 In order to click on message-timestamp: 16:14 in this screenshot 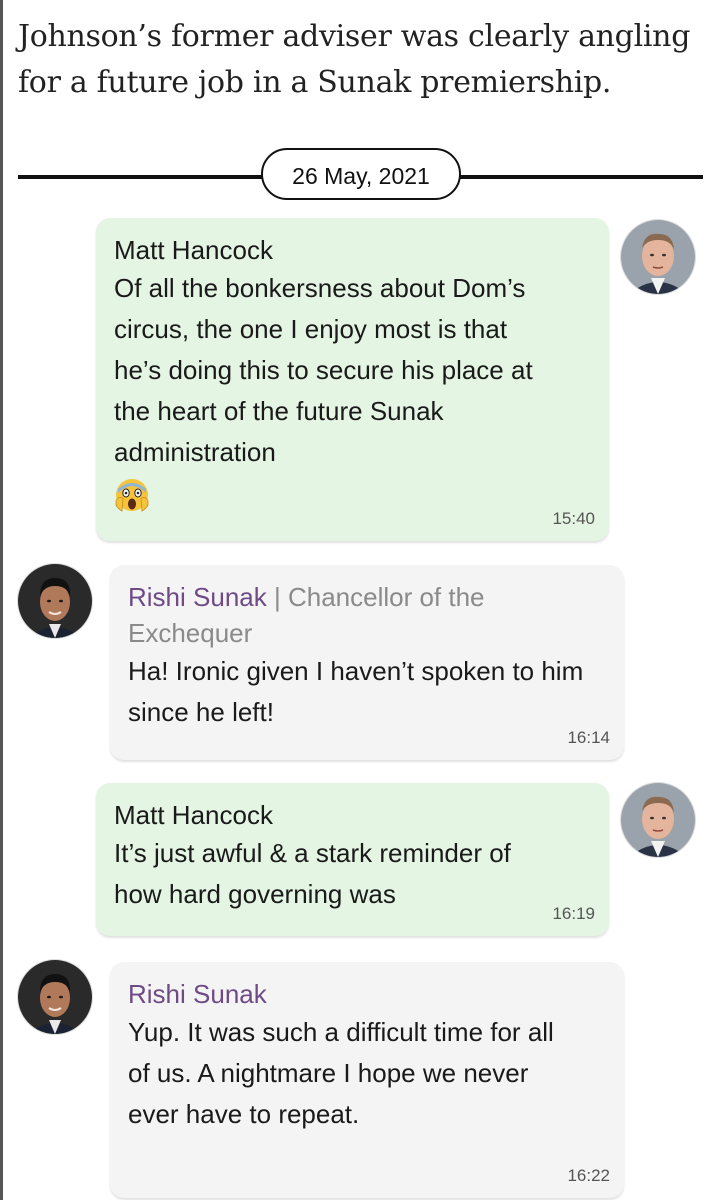, I will do `click(588, 737)`.